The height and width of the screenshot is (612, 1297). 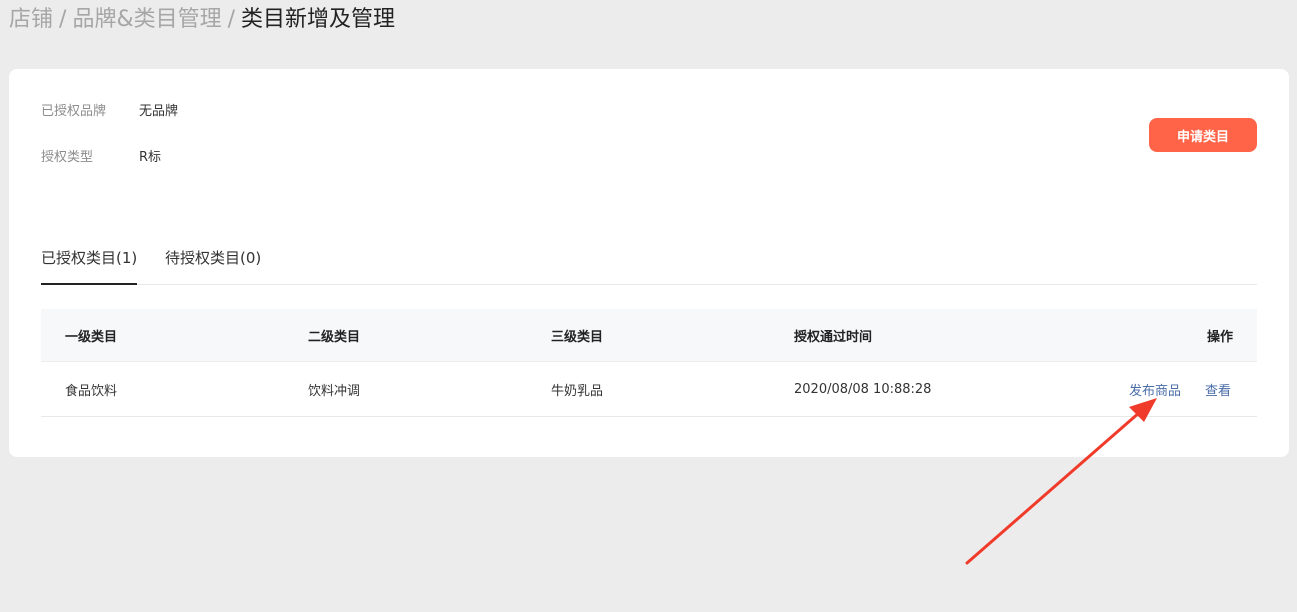 I want to click on cell-level2: 饮料冲调, so click(x=334, y=391).